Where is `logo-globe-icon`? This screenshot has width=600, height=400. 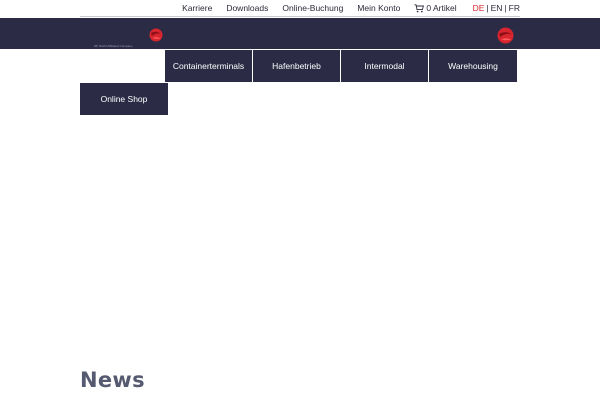 logo-globe-icon is located at coordinates (156, 35).